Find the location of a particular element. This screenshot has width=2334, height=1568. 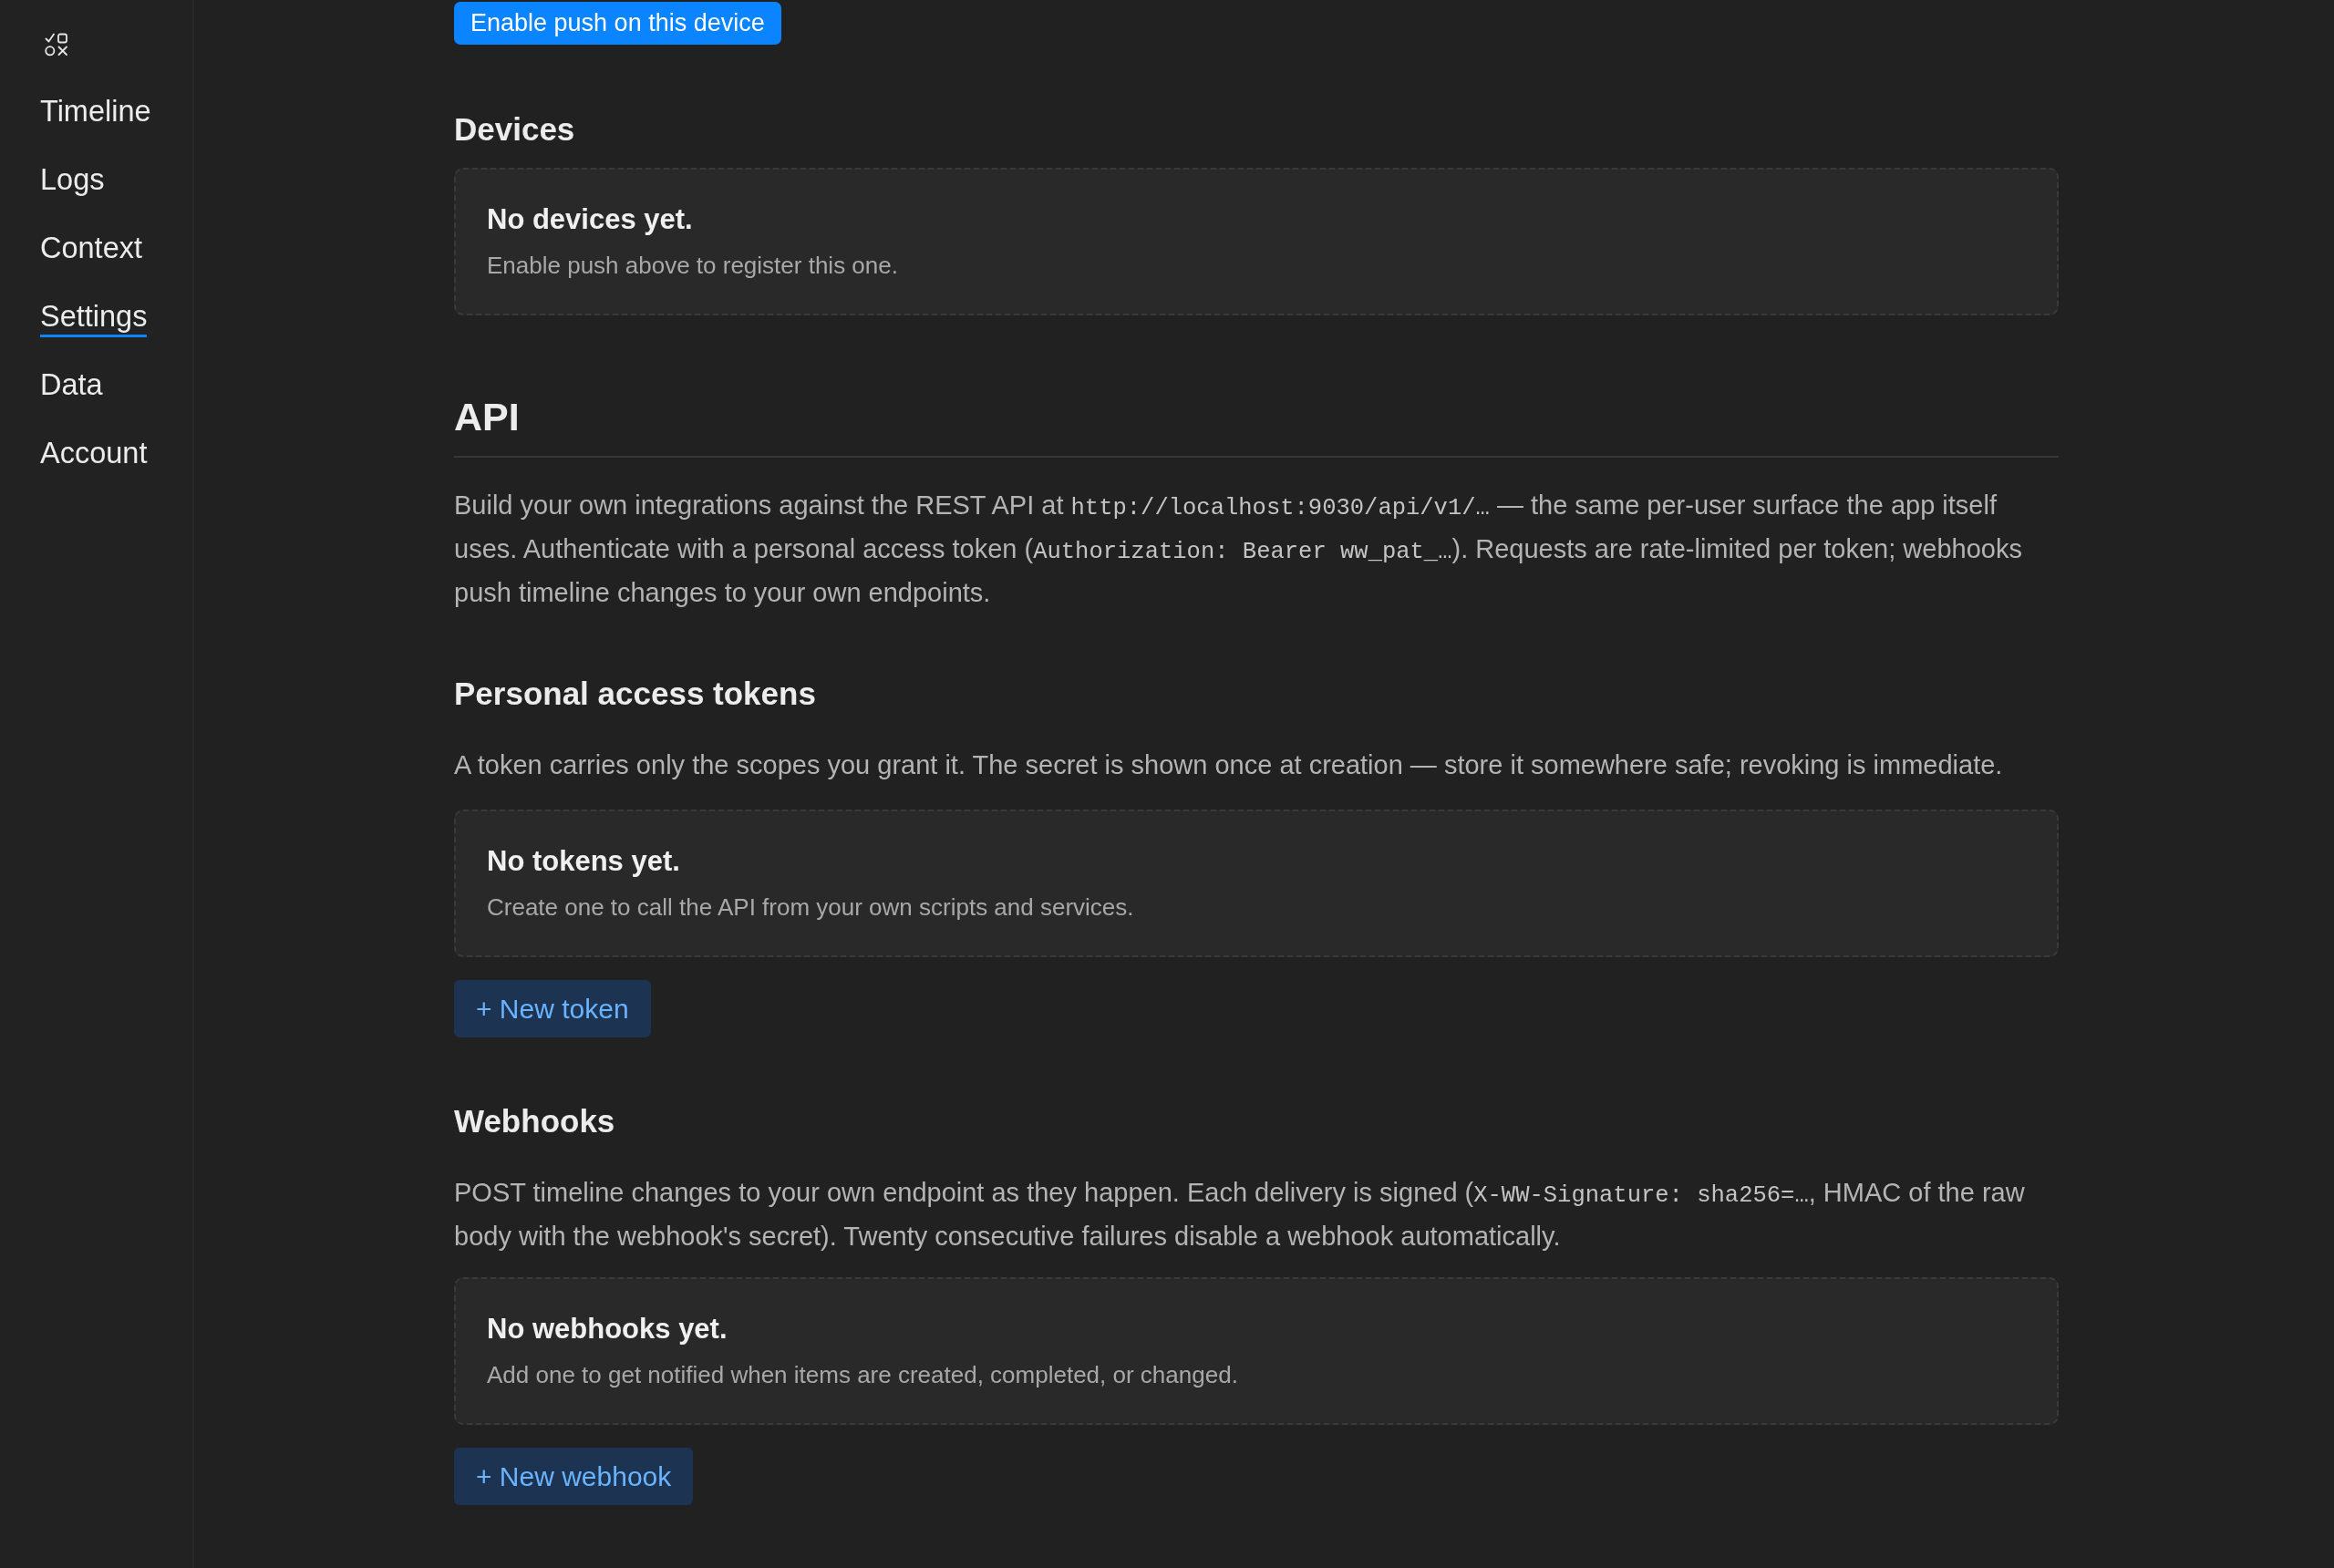

empty-state-text: Enable push above to register this one. is located at coordinates (692, 266).